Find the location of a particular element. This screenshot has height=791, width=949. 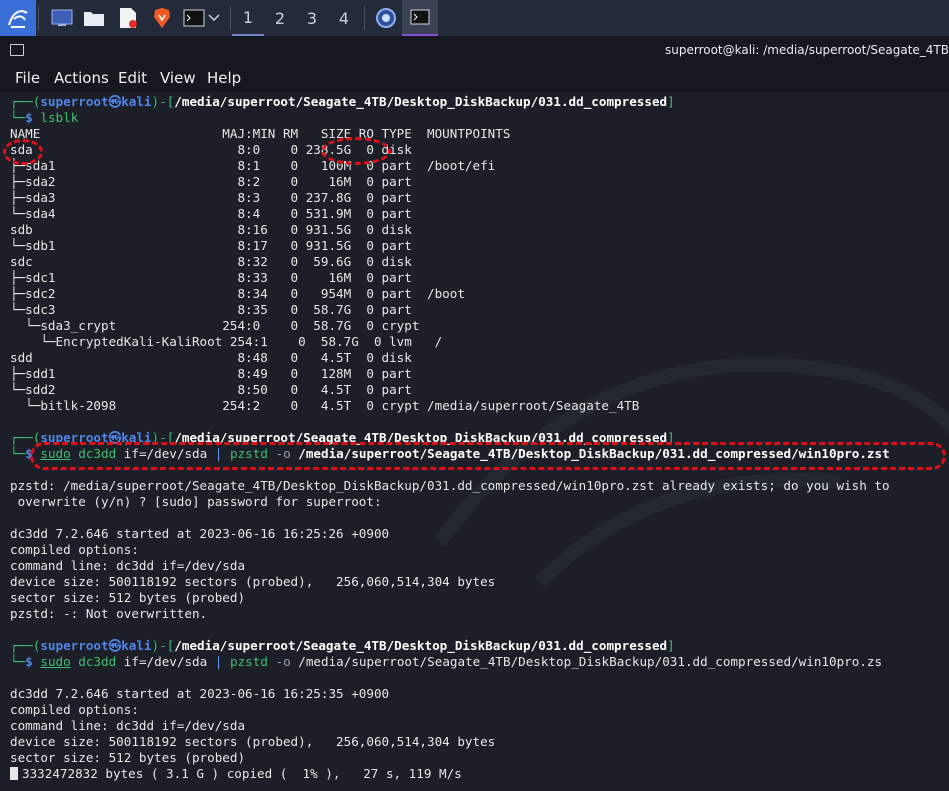

lsblk-row: sda 8:0 0 238.5G 0 disk is located at coordinates (211, 149).